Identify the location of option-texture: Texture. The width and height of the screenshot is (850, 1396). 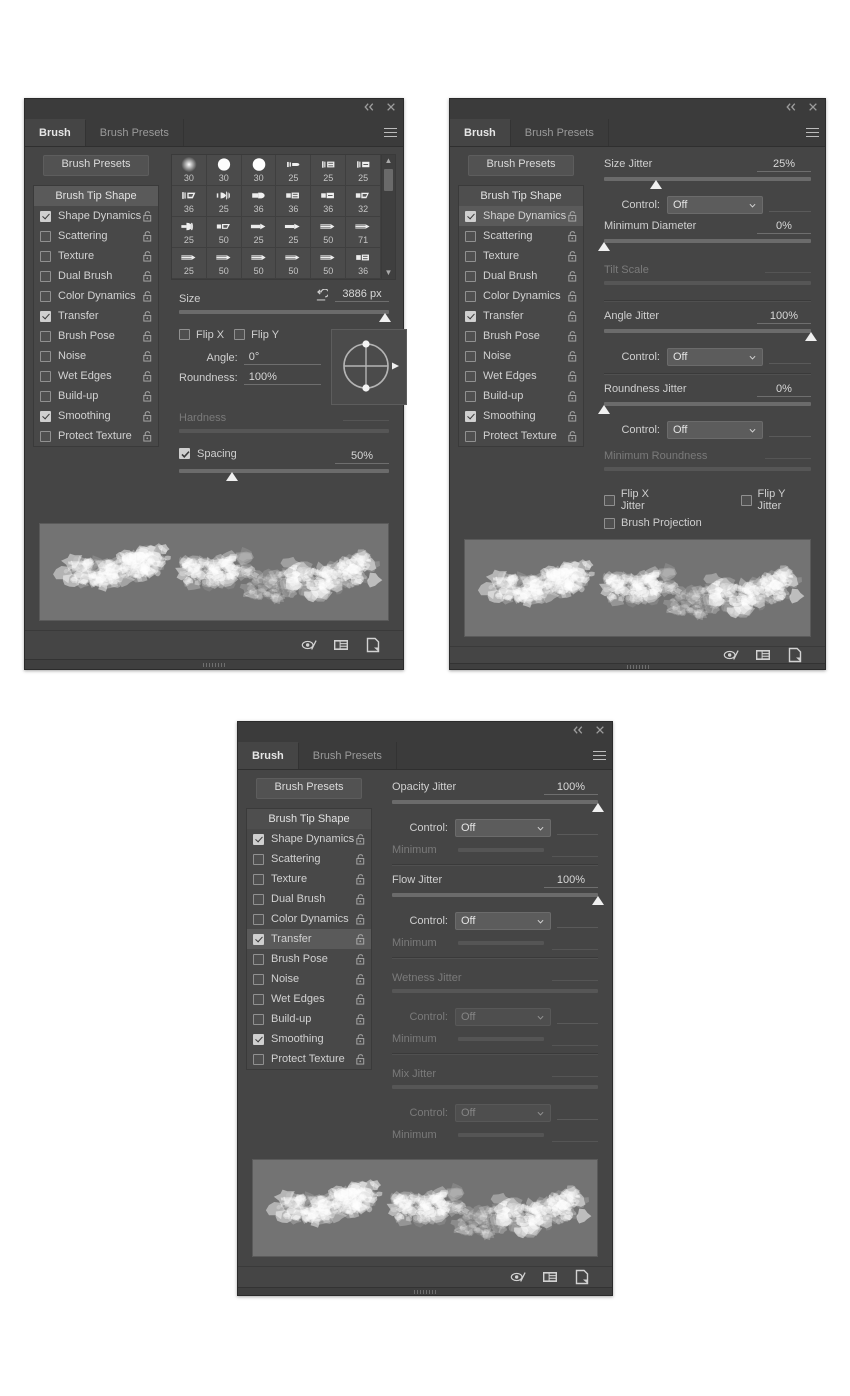
(96, 256).